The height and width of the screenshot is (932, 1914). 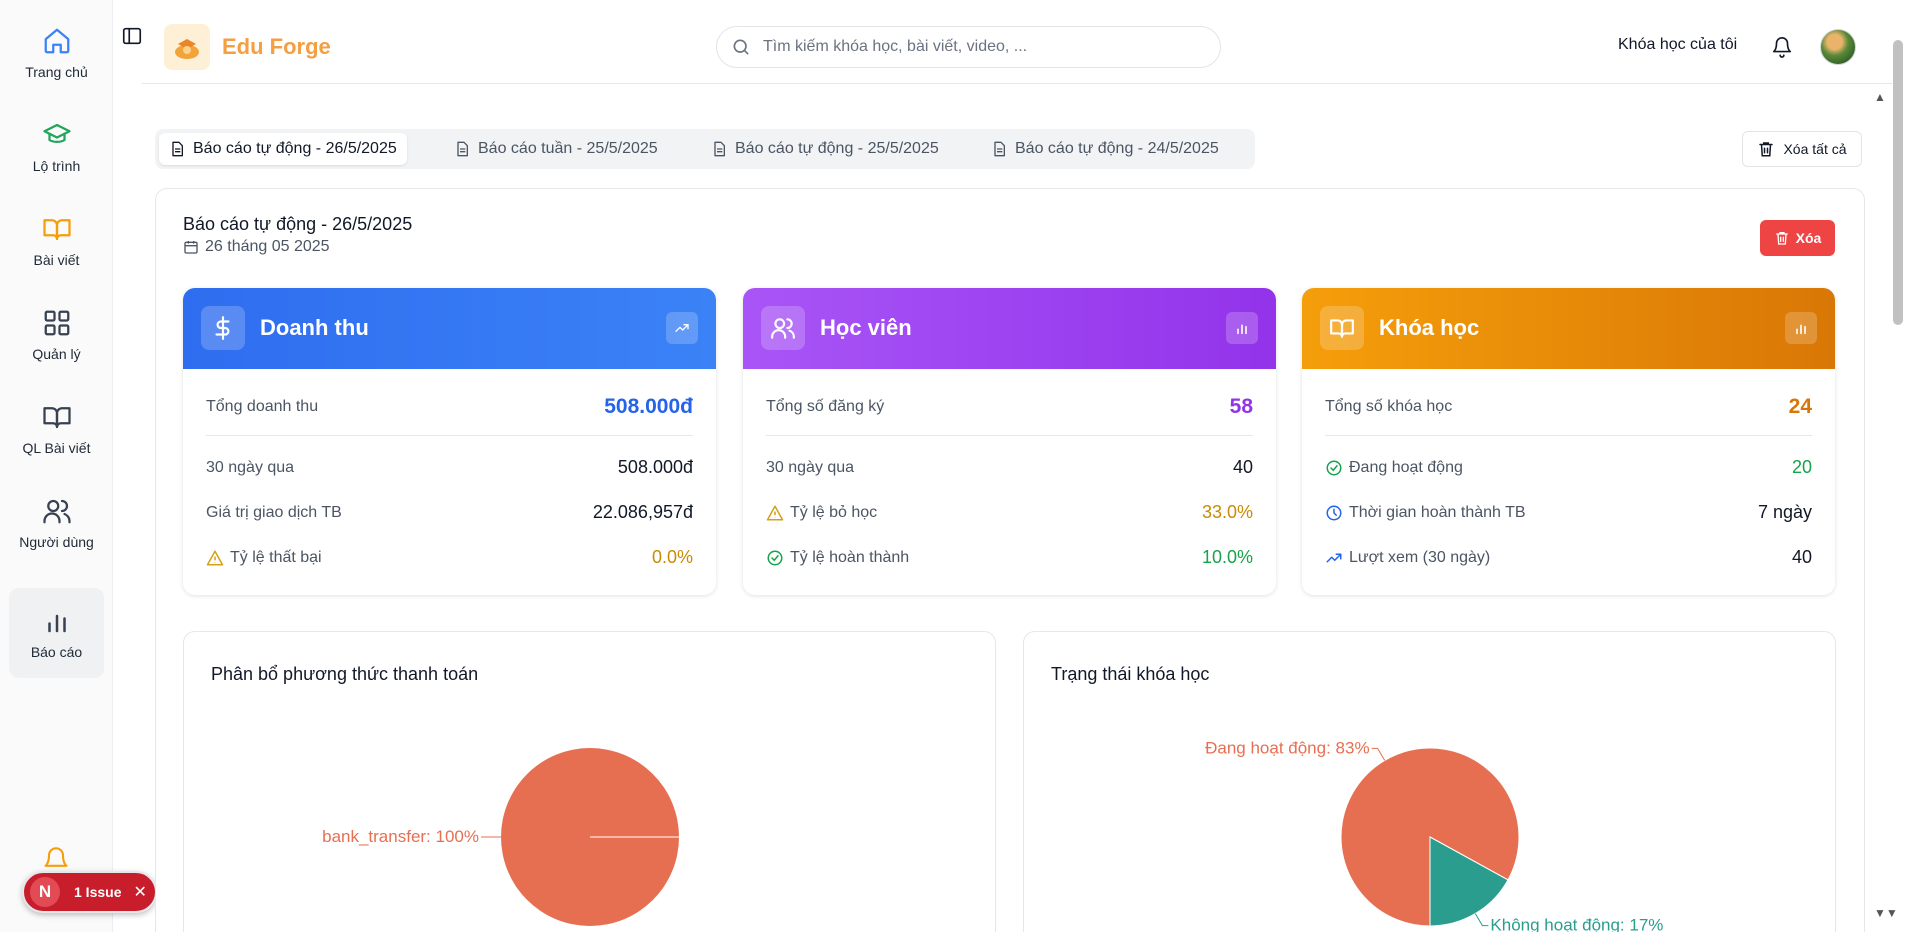 I want to click on stat-label: Tỷ lệ thất bại, so click(x=276, y=557).